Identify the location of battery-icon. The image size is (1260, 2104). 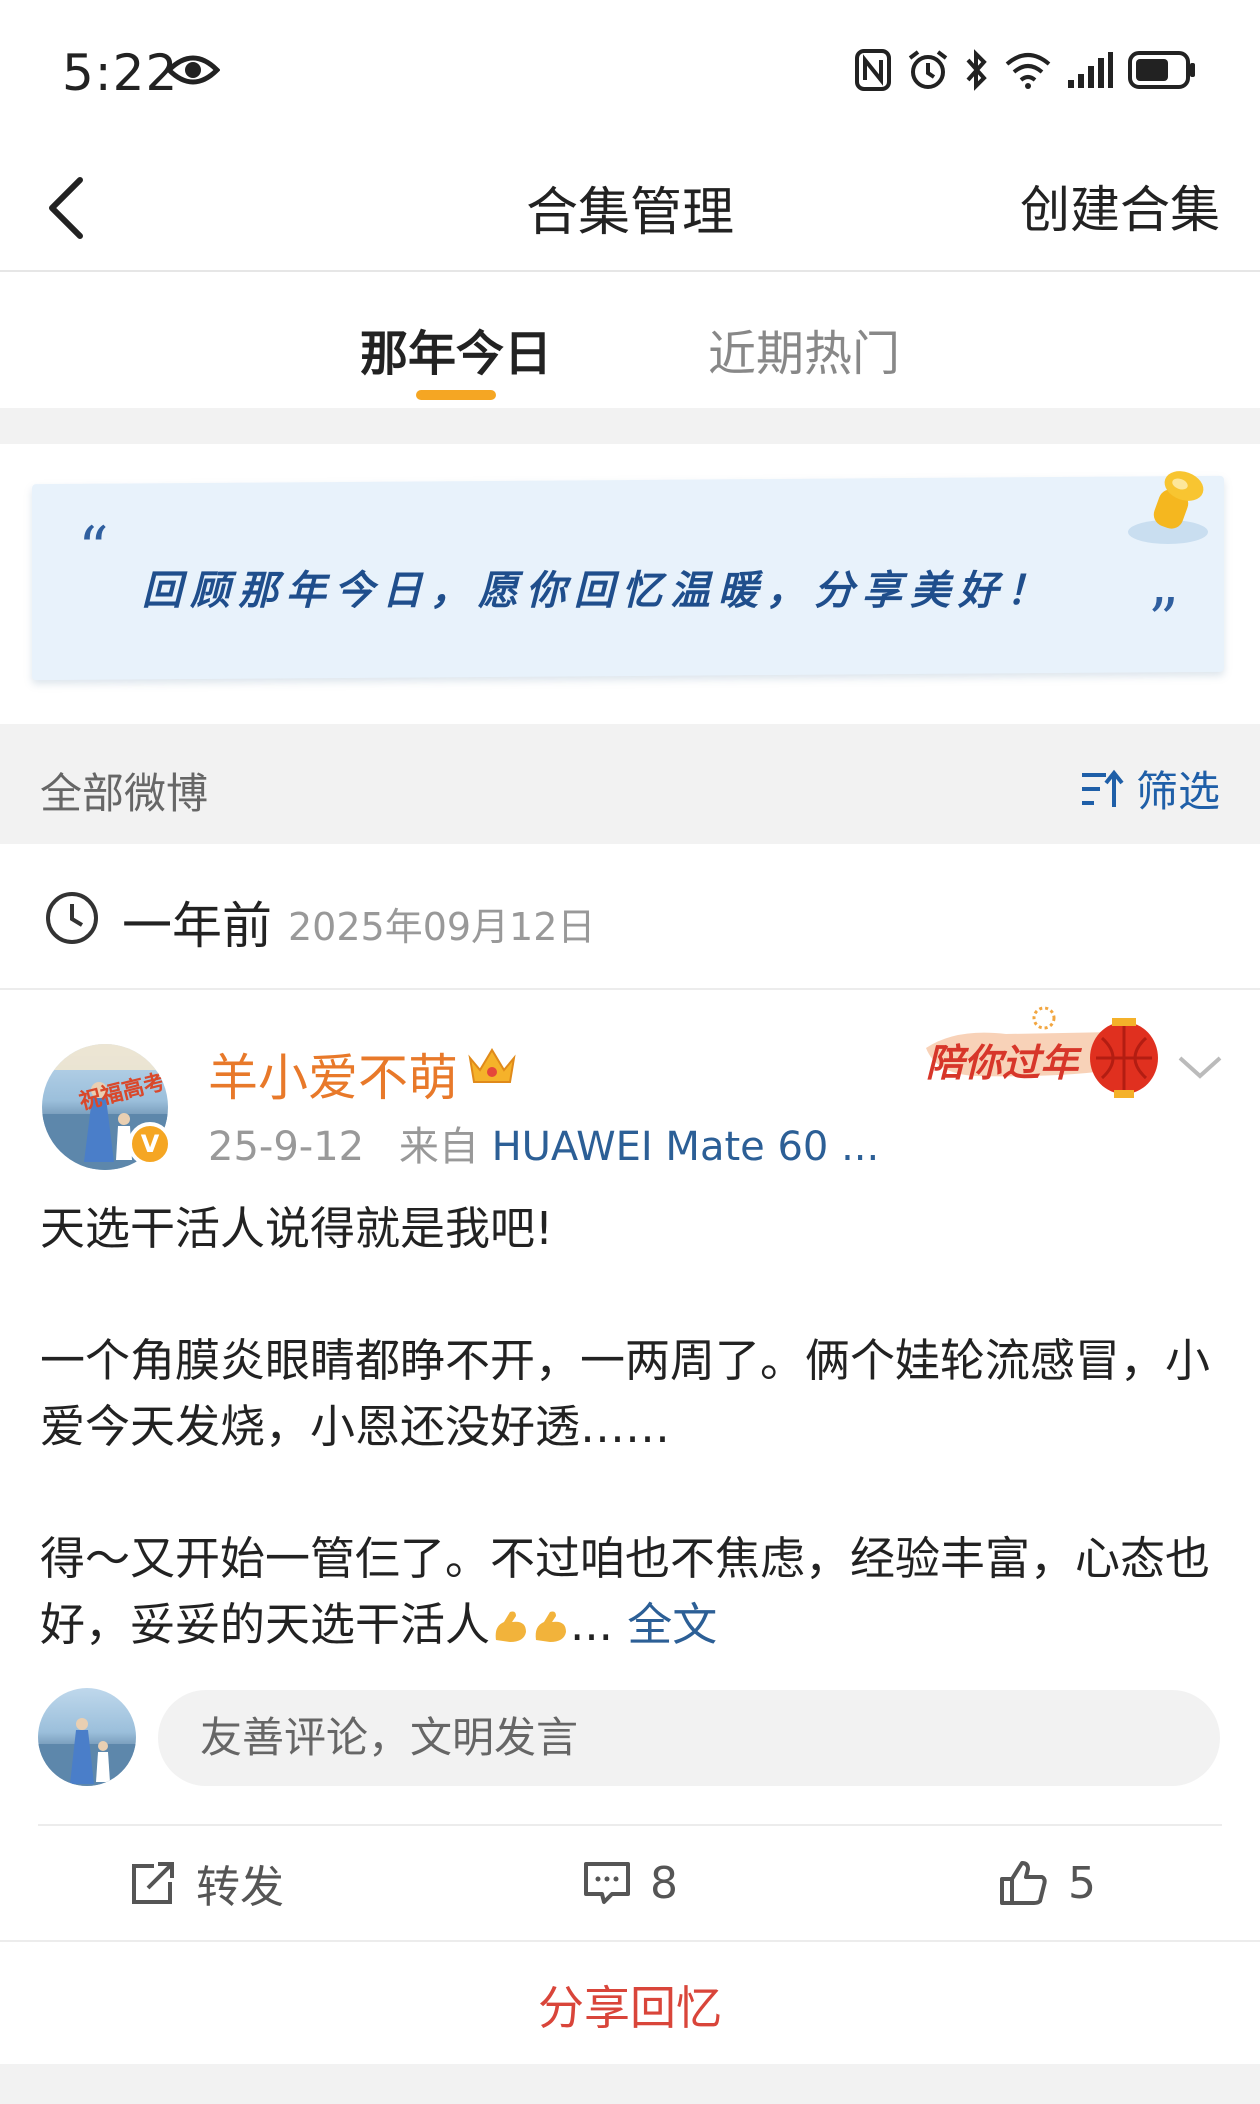
(1161, 70).